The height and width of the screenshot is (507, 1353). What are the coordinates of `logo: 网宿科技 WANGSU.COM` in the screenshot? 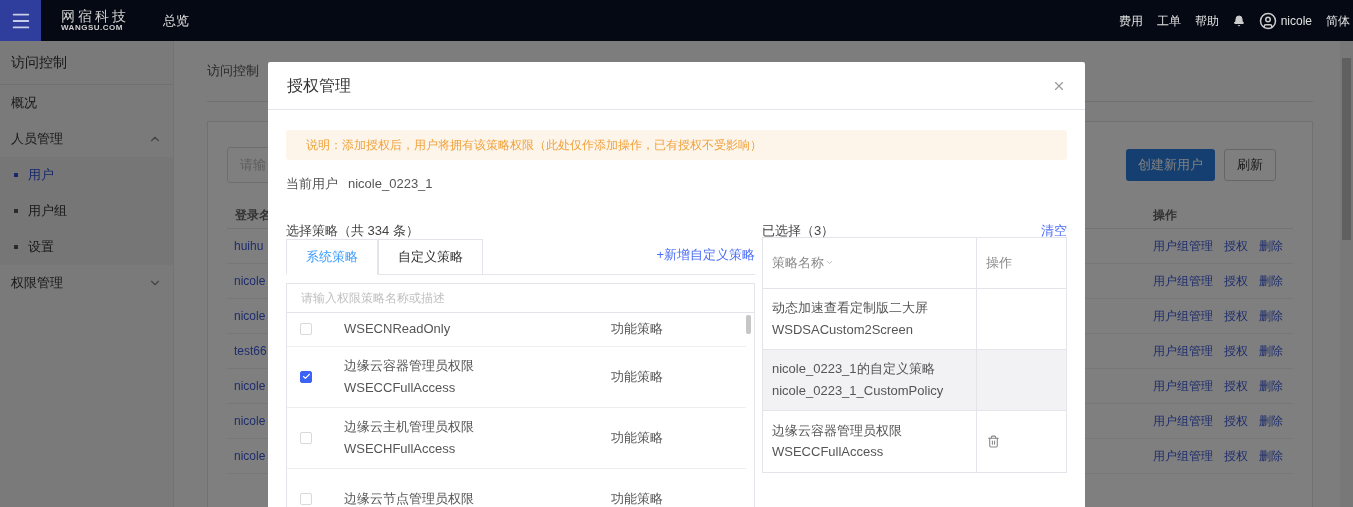 It's located at (95, 20).